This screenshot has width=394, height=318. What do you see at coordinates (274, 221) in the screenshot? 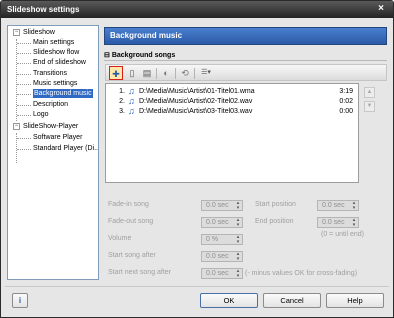
I see `end-position-label: End position` at bounding box center [274, 221].